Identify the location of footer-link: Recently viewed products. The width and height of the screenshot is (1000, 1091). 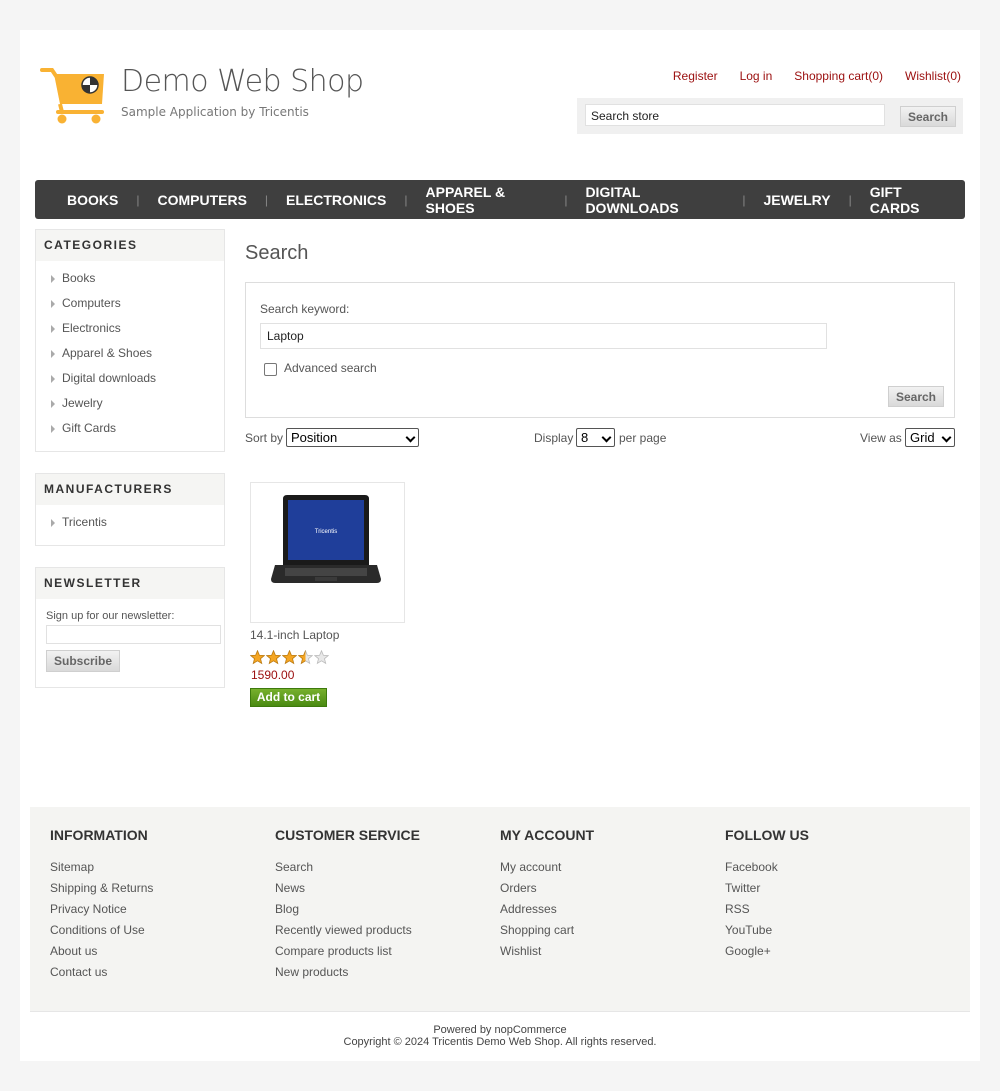
(347, 930).